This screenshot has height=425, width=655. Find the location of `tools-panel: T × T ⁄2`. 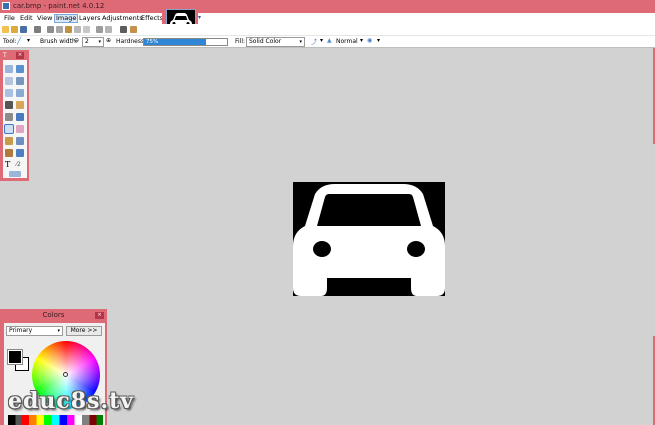

tools-panel: T × T ⁄2 is located at coordinates (14, 115).